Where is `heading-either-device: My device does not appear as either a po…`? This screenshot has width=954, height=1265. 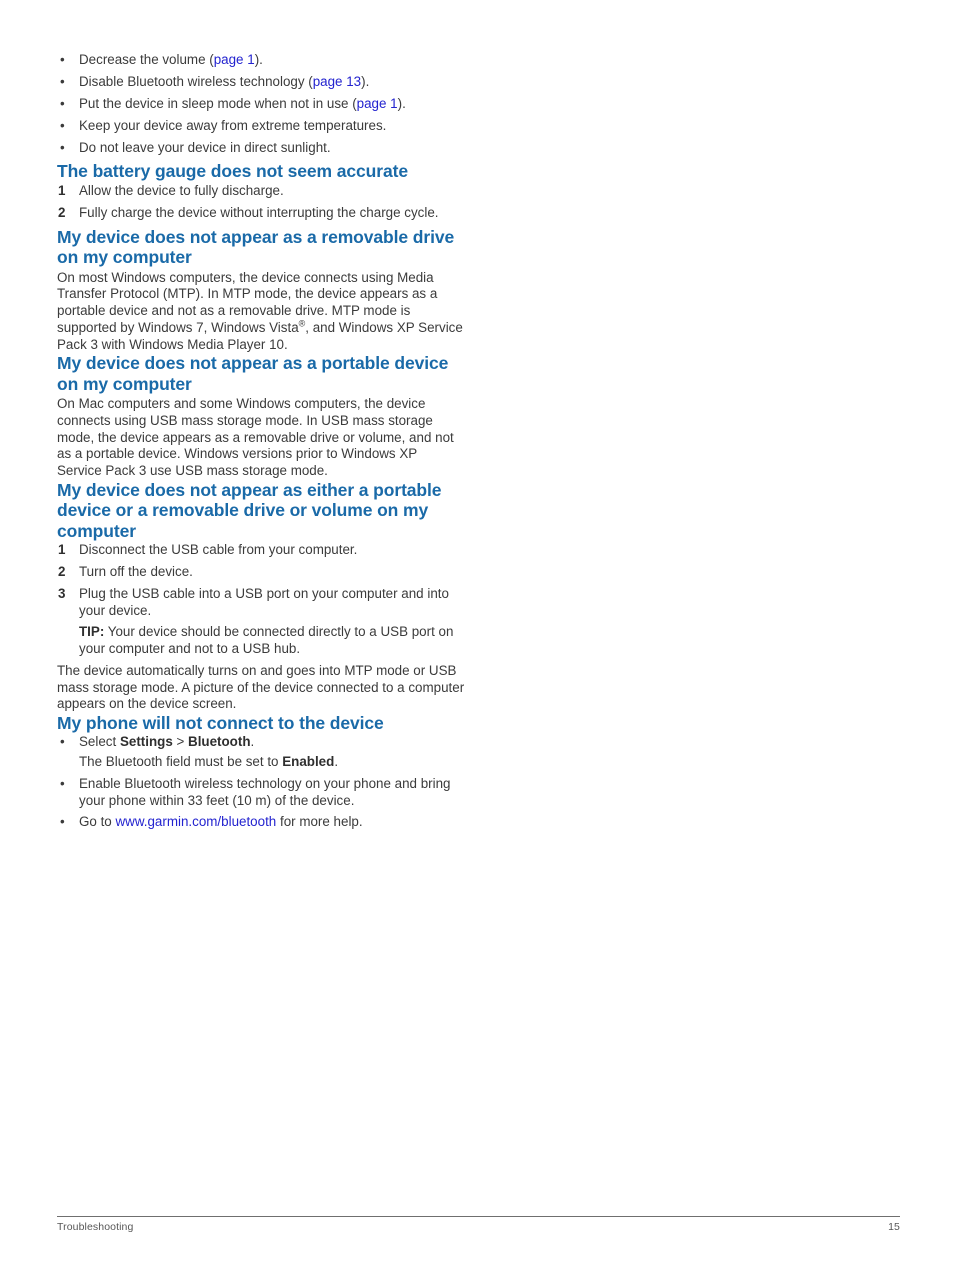 heading-either-device: My device does not appear as either a po… is located at coordinates (249, 510).